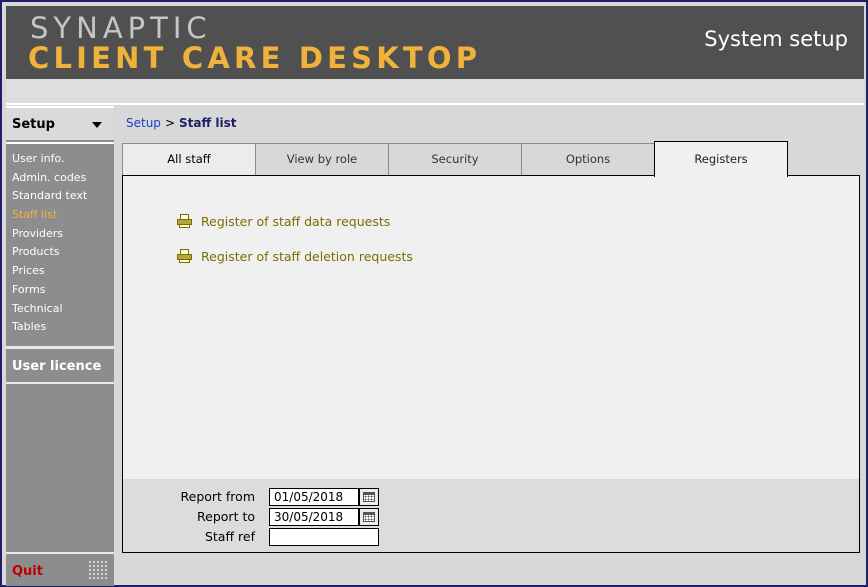 This screenshot has width=868, height=587. Describe the element at coordinates (97, 125) in the screenshot. I see `caret-down-icon` at that location.